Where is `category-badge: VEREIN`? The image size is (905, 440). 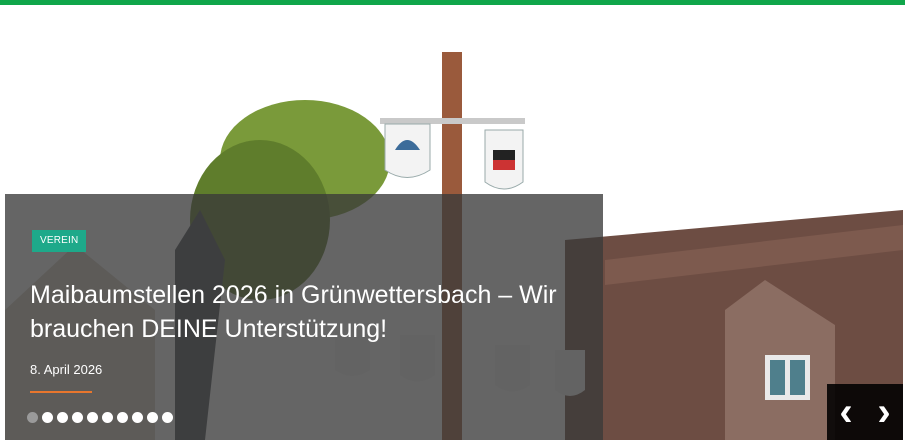 category-badge: VEREIN is located at coordinates (59, 241).